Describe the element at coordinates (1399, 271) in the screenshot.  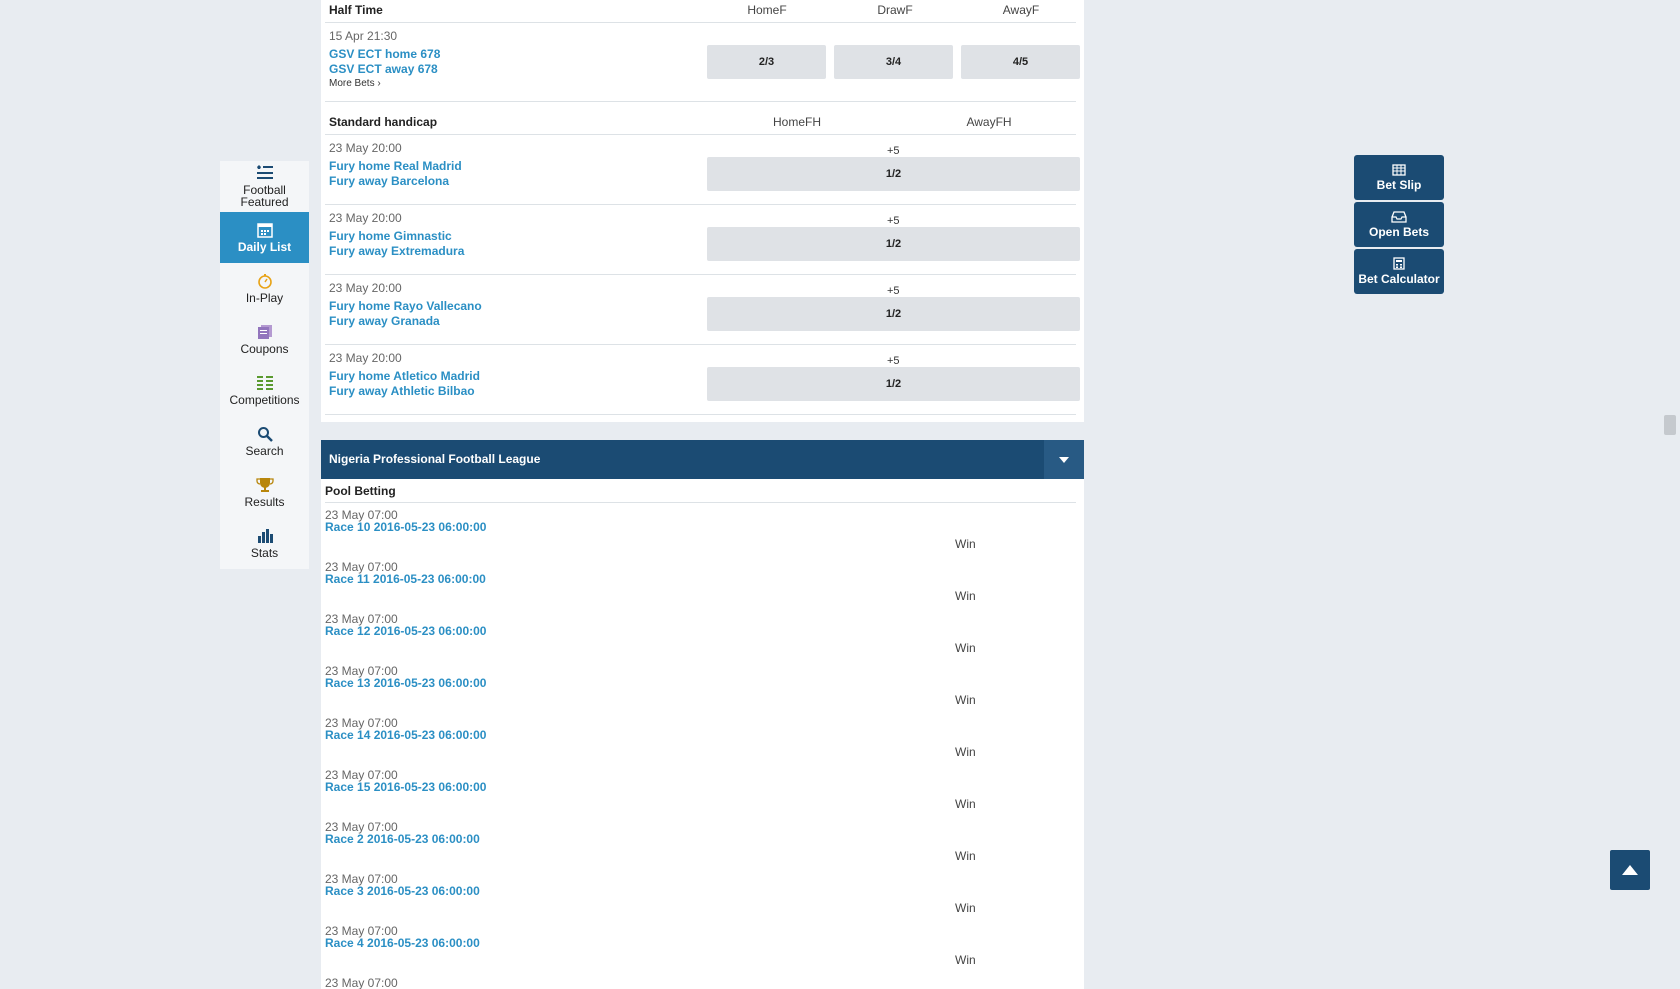
I see `bet-calculator-button: Bet Calculator` at that location.